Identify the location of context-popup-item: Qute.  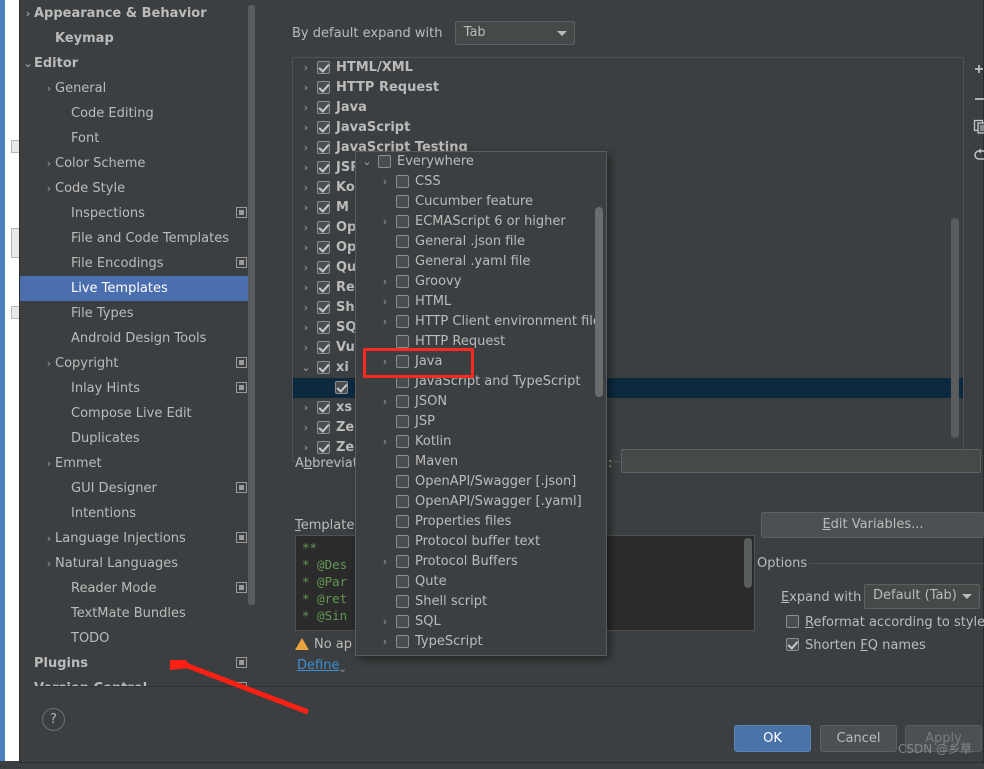
(481, 582).